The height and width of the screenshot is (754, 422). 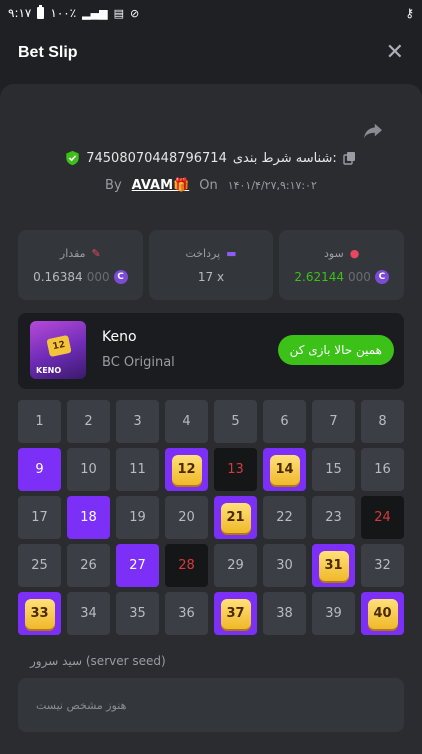 I want to click on keno-cell-9: 9, so click(x=39, y=469).